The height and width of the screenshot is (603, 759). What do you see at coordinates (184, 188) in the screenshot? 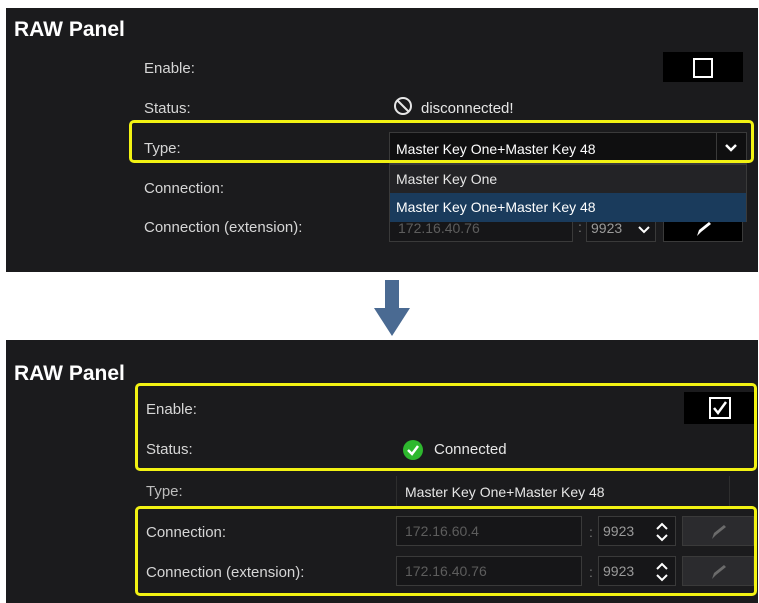
I see `connection-label: Connection:` at bounding box center [184, 188].